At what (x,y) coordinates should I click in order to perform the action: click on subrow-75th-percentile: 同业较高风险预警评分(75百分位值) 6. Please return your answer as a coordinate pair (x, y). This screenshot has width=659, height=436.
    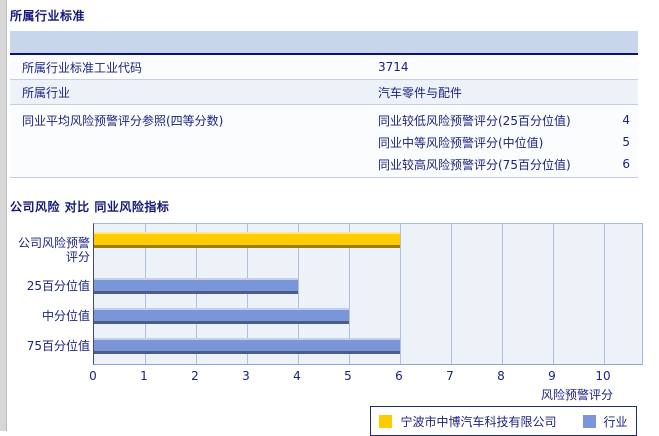
    Looking at the image, I should click on (503, 164).